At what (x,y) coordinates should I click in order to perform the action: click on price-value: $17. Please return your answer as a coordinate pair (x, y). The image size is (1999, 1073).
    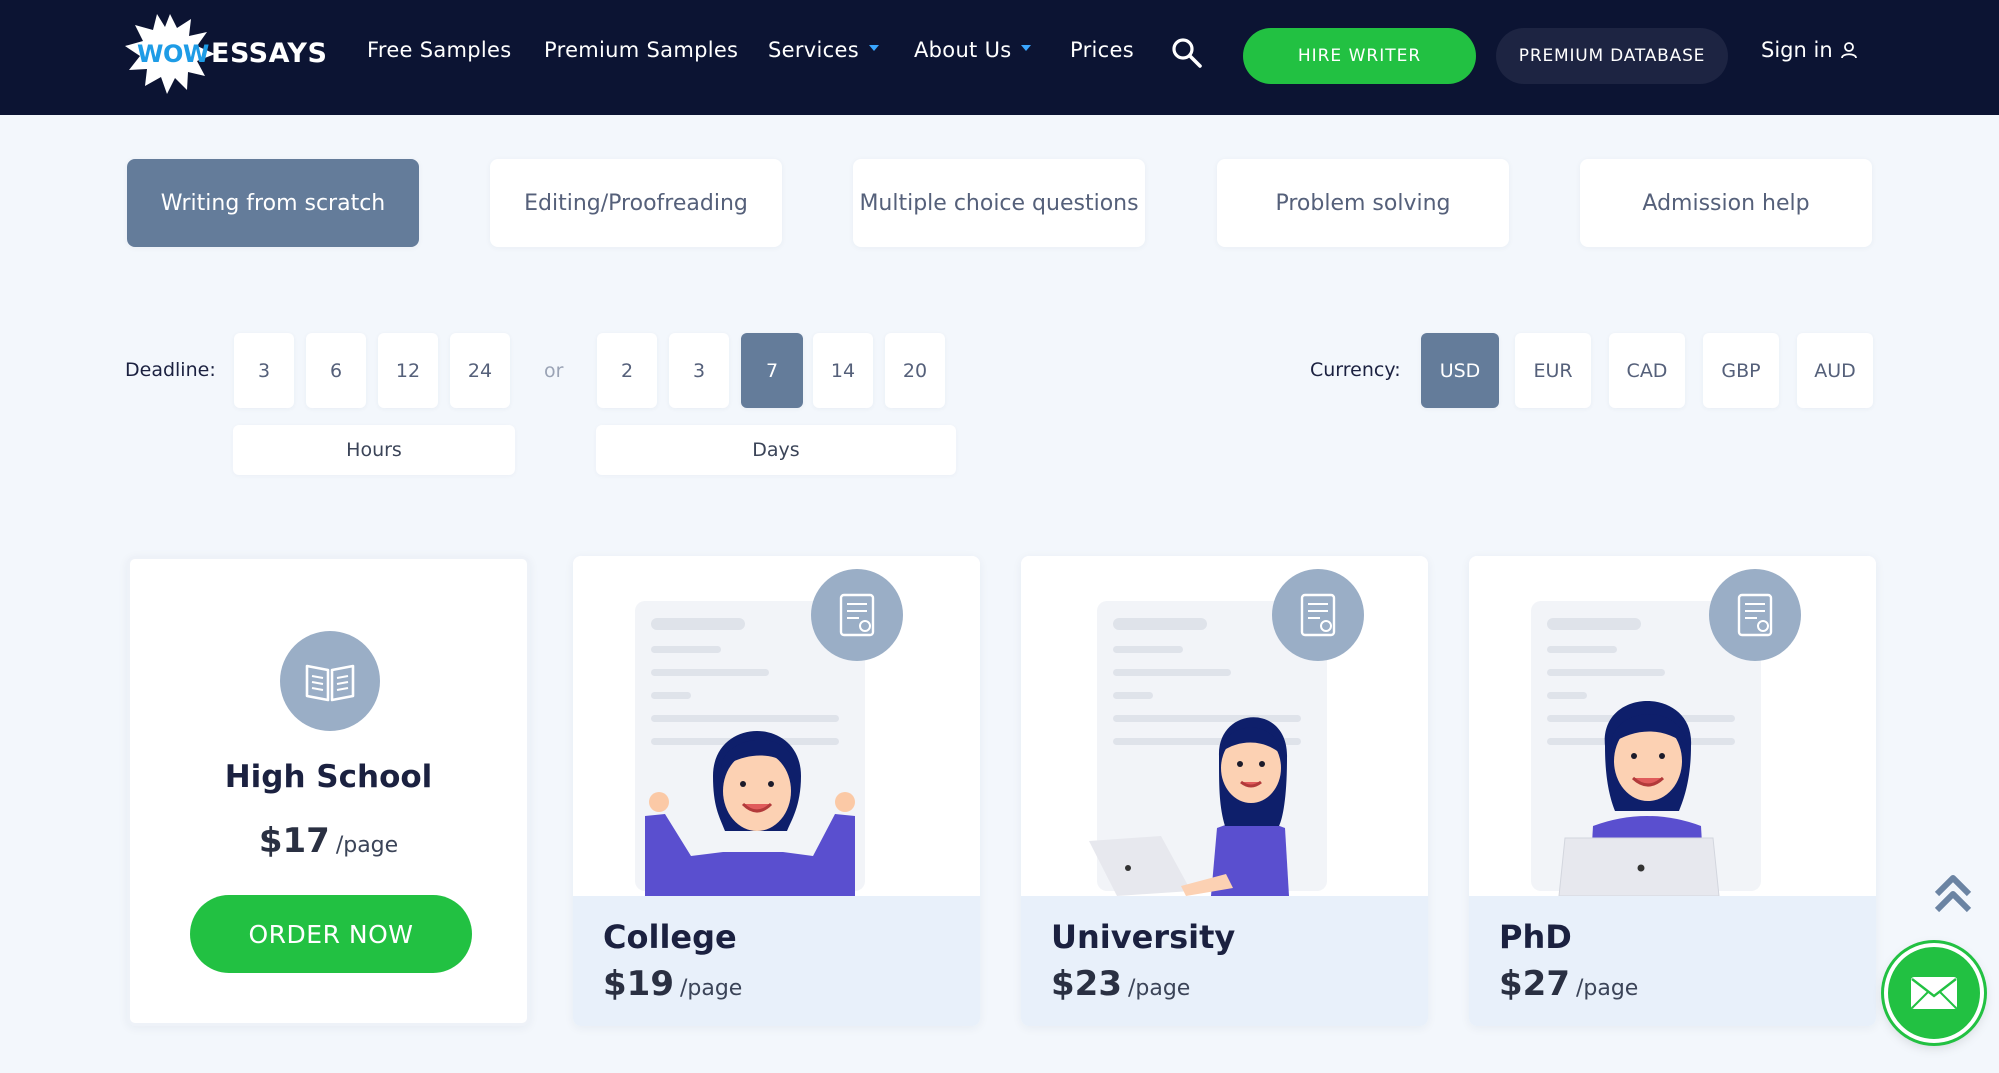
    Looking at the image, I should click on (294, 841).